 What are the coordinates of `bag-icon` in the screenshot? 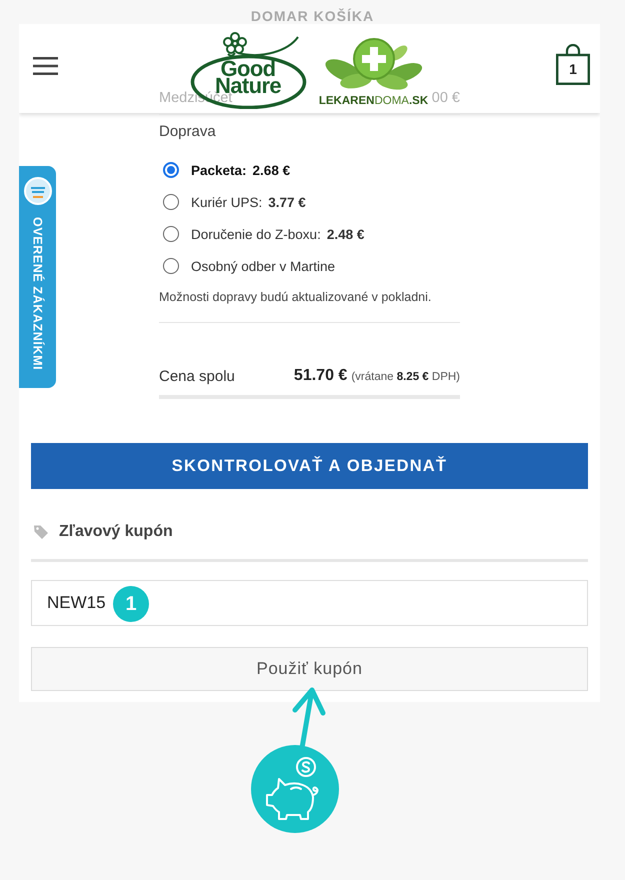 It's located at (573, 64).